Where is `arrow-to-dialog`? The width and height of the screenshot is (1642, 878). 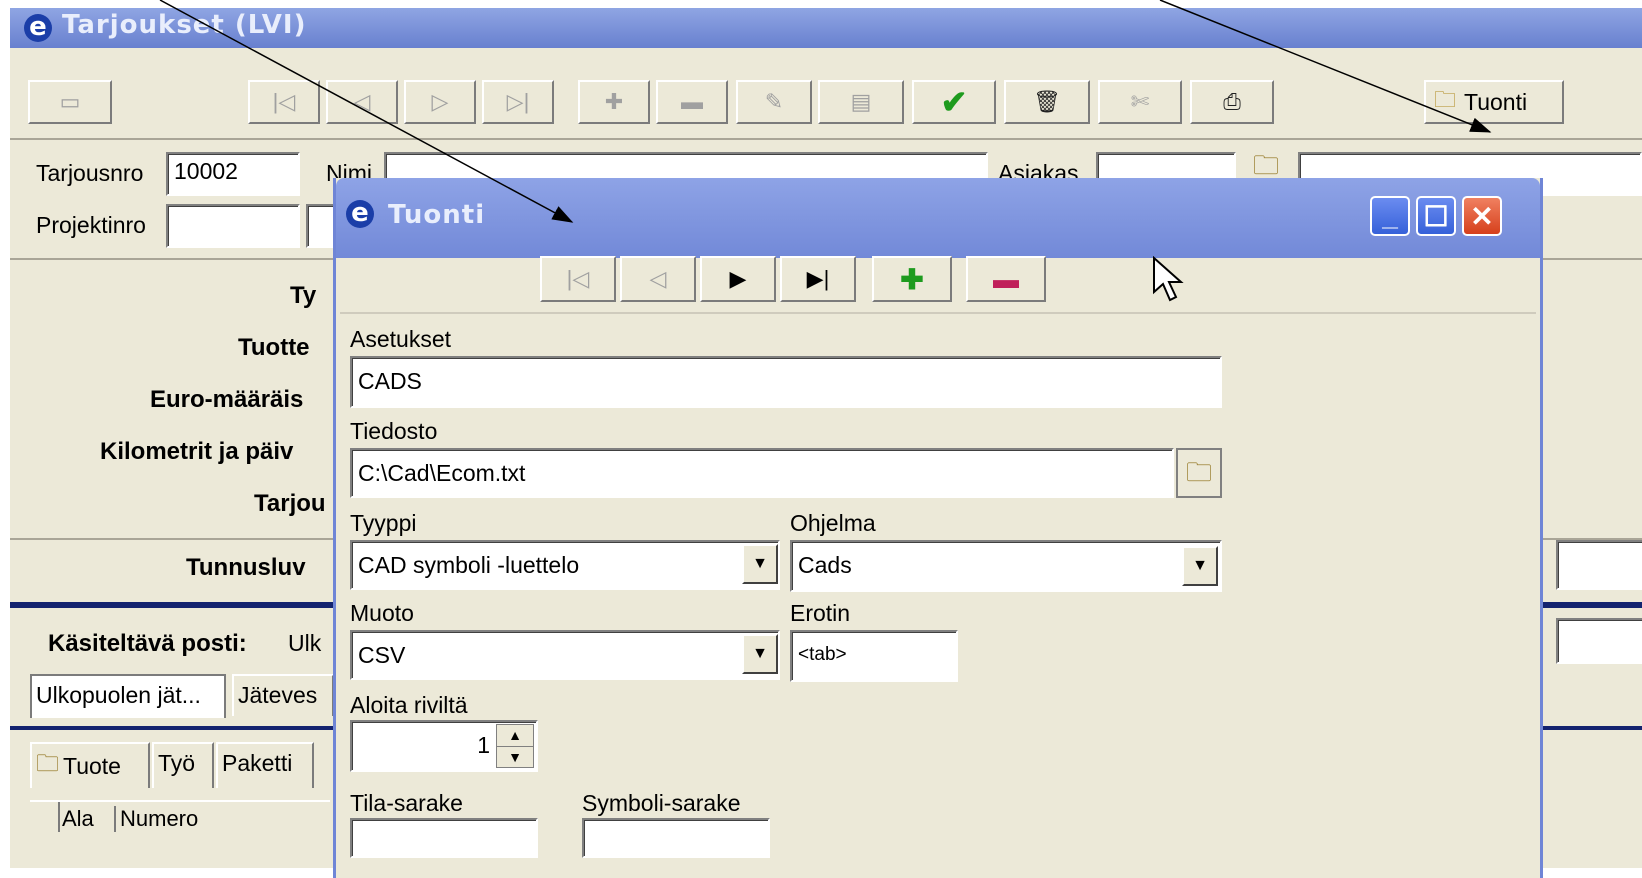 arrow-to-dialog is located at coordinates (366, 111).